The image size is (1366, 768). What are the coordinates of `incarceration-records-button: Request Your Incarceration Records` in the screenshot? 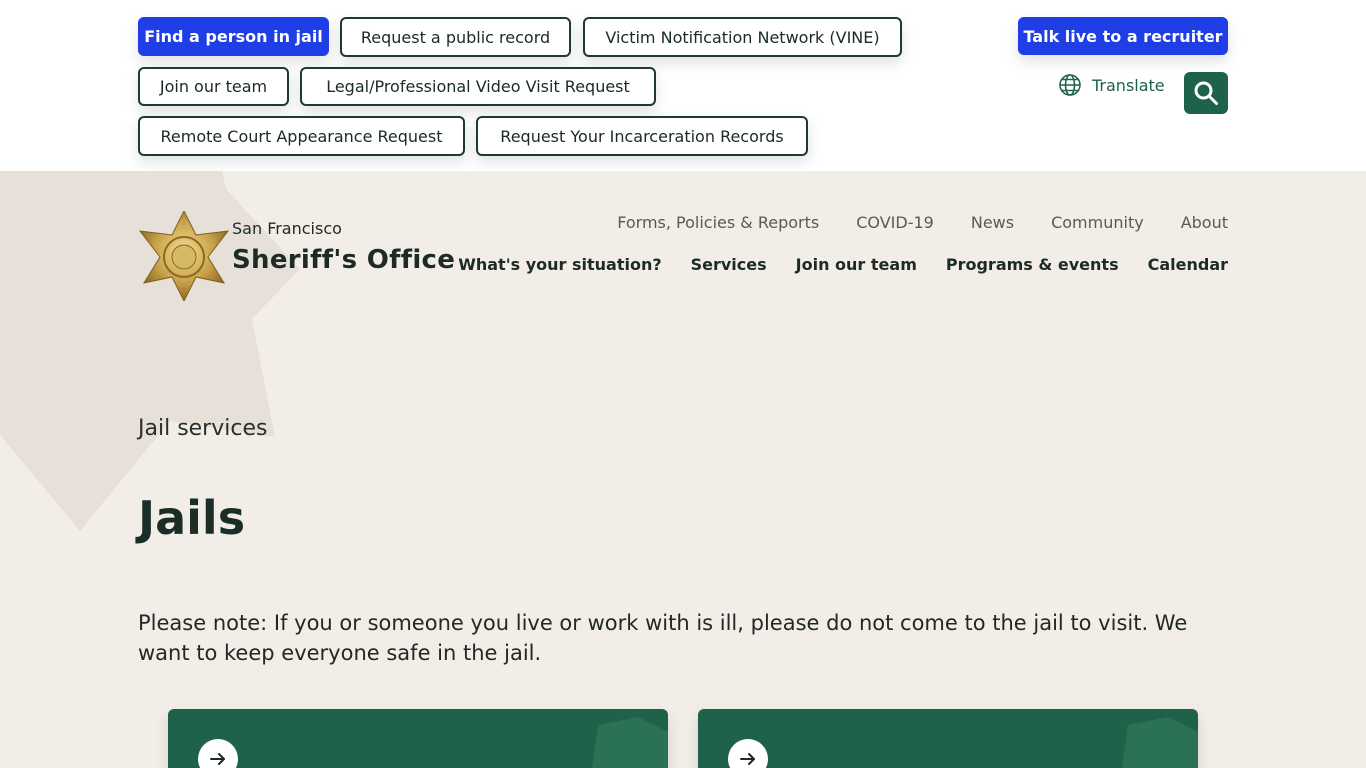 It's located at (642, 136).